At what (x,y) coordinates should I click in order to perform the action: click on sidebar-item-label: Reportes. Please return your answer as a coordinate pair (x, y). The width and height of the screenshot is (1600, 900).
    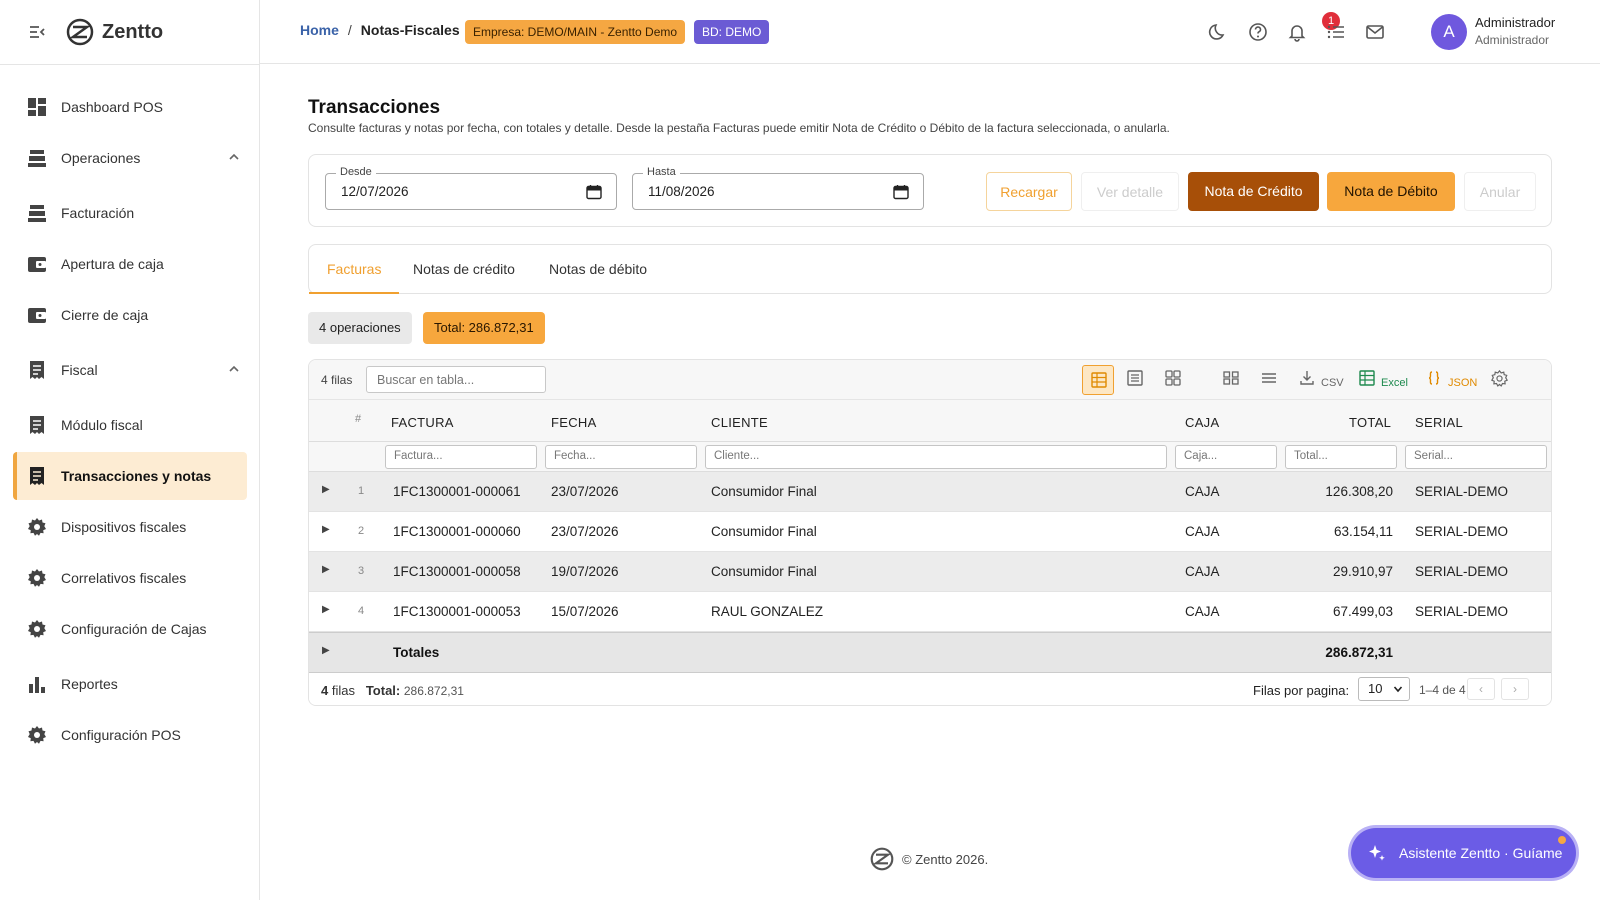
    Looking at the image, I should click on (89, 684).